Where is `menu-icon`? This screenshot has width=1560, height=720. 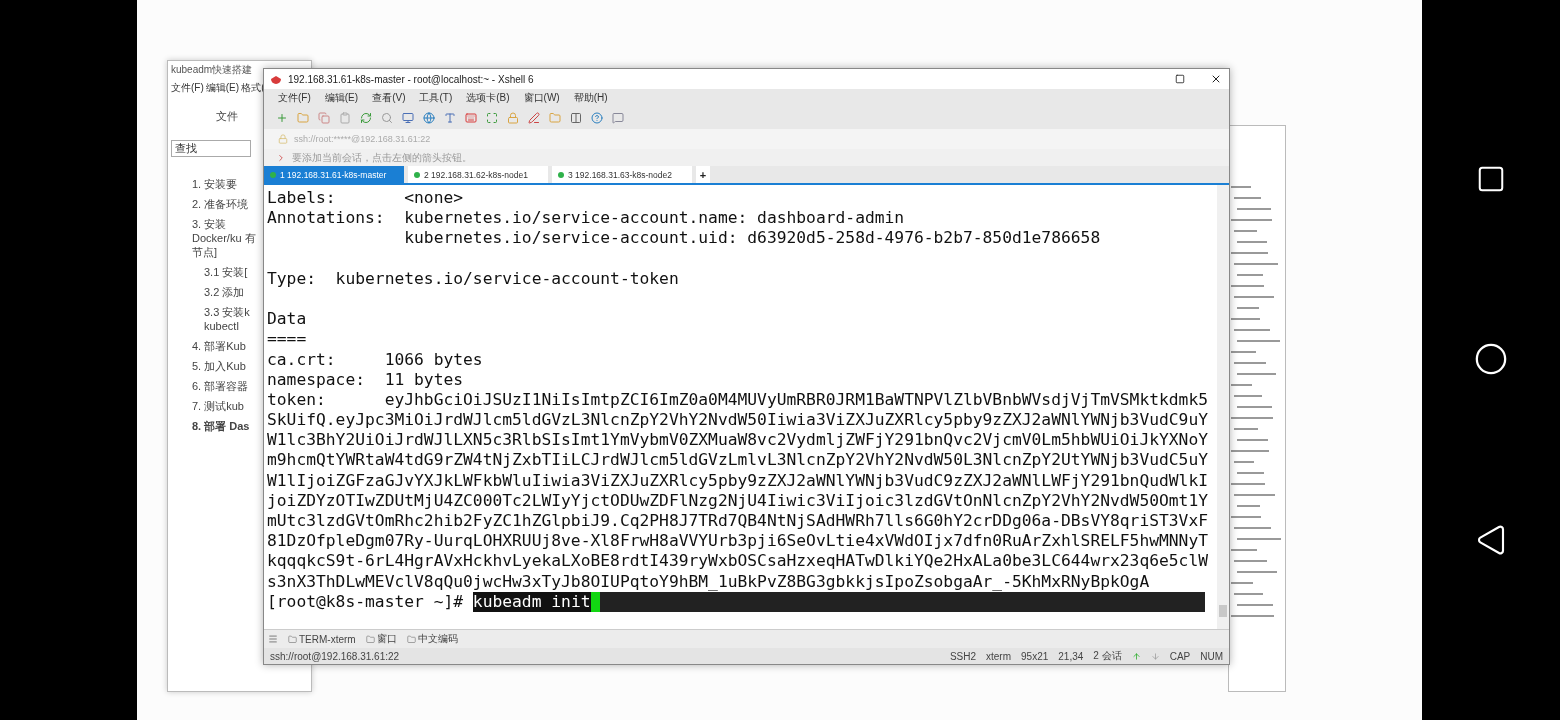
menu-icon is located at coordinates (273, 639).